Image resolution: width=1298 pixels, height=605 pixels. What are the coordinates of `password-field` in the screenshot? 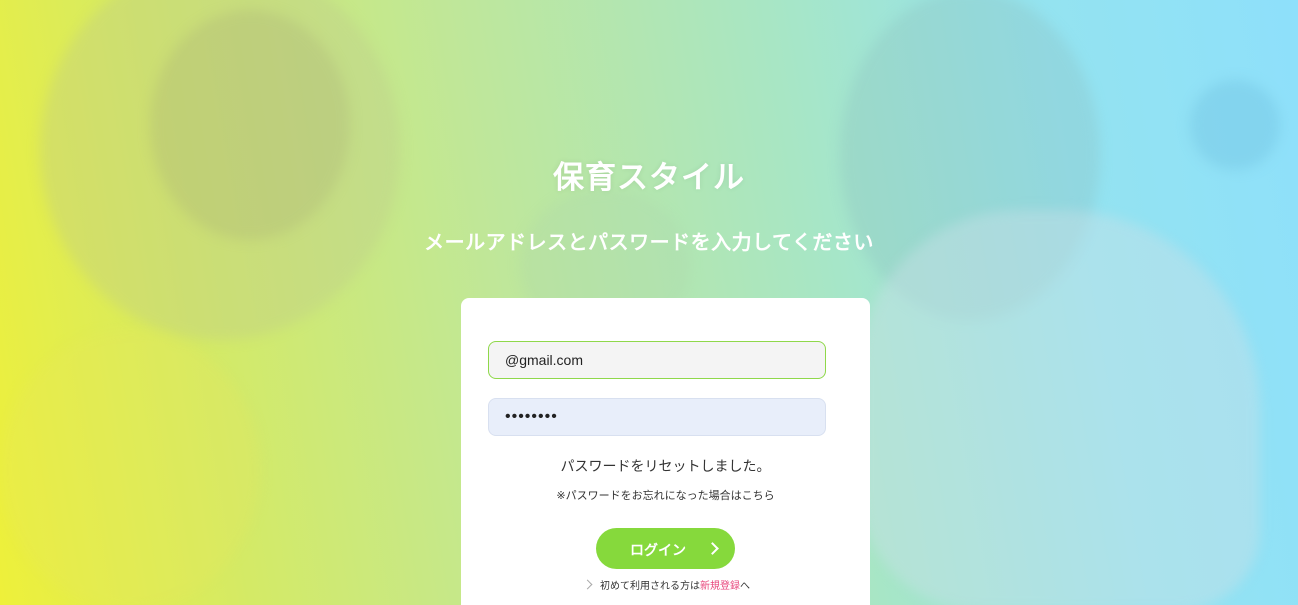 It's located at (657, 417).